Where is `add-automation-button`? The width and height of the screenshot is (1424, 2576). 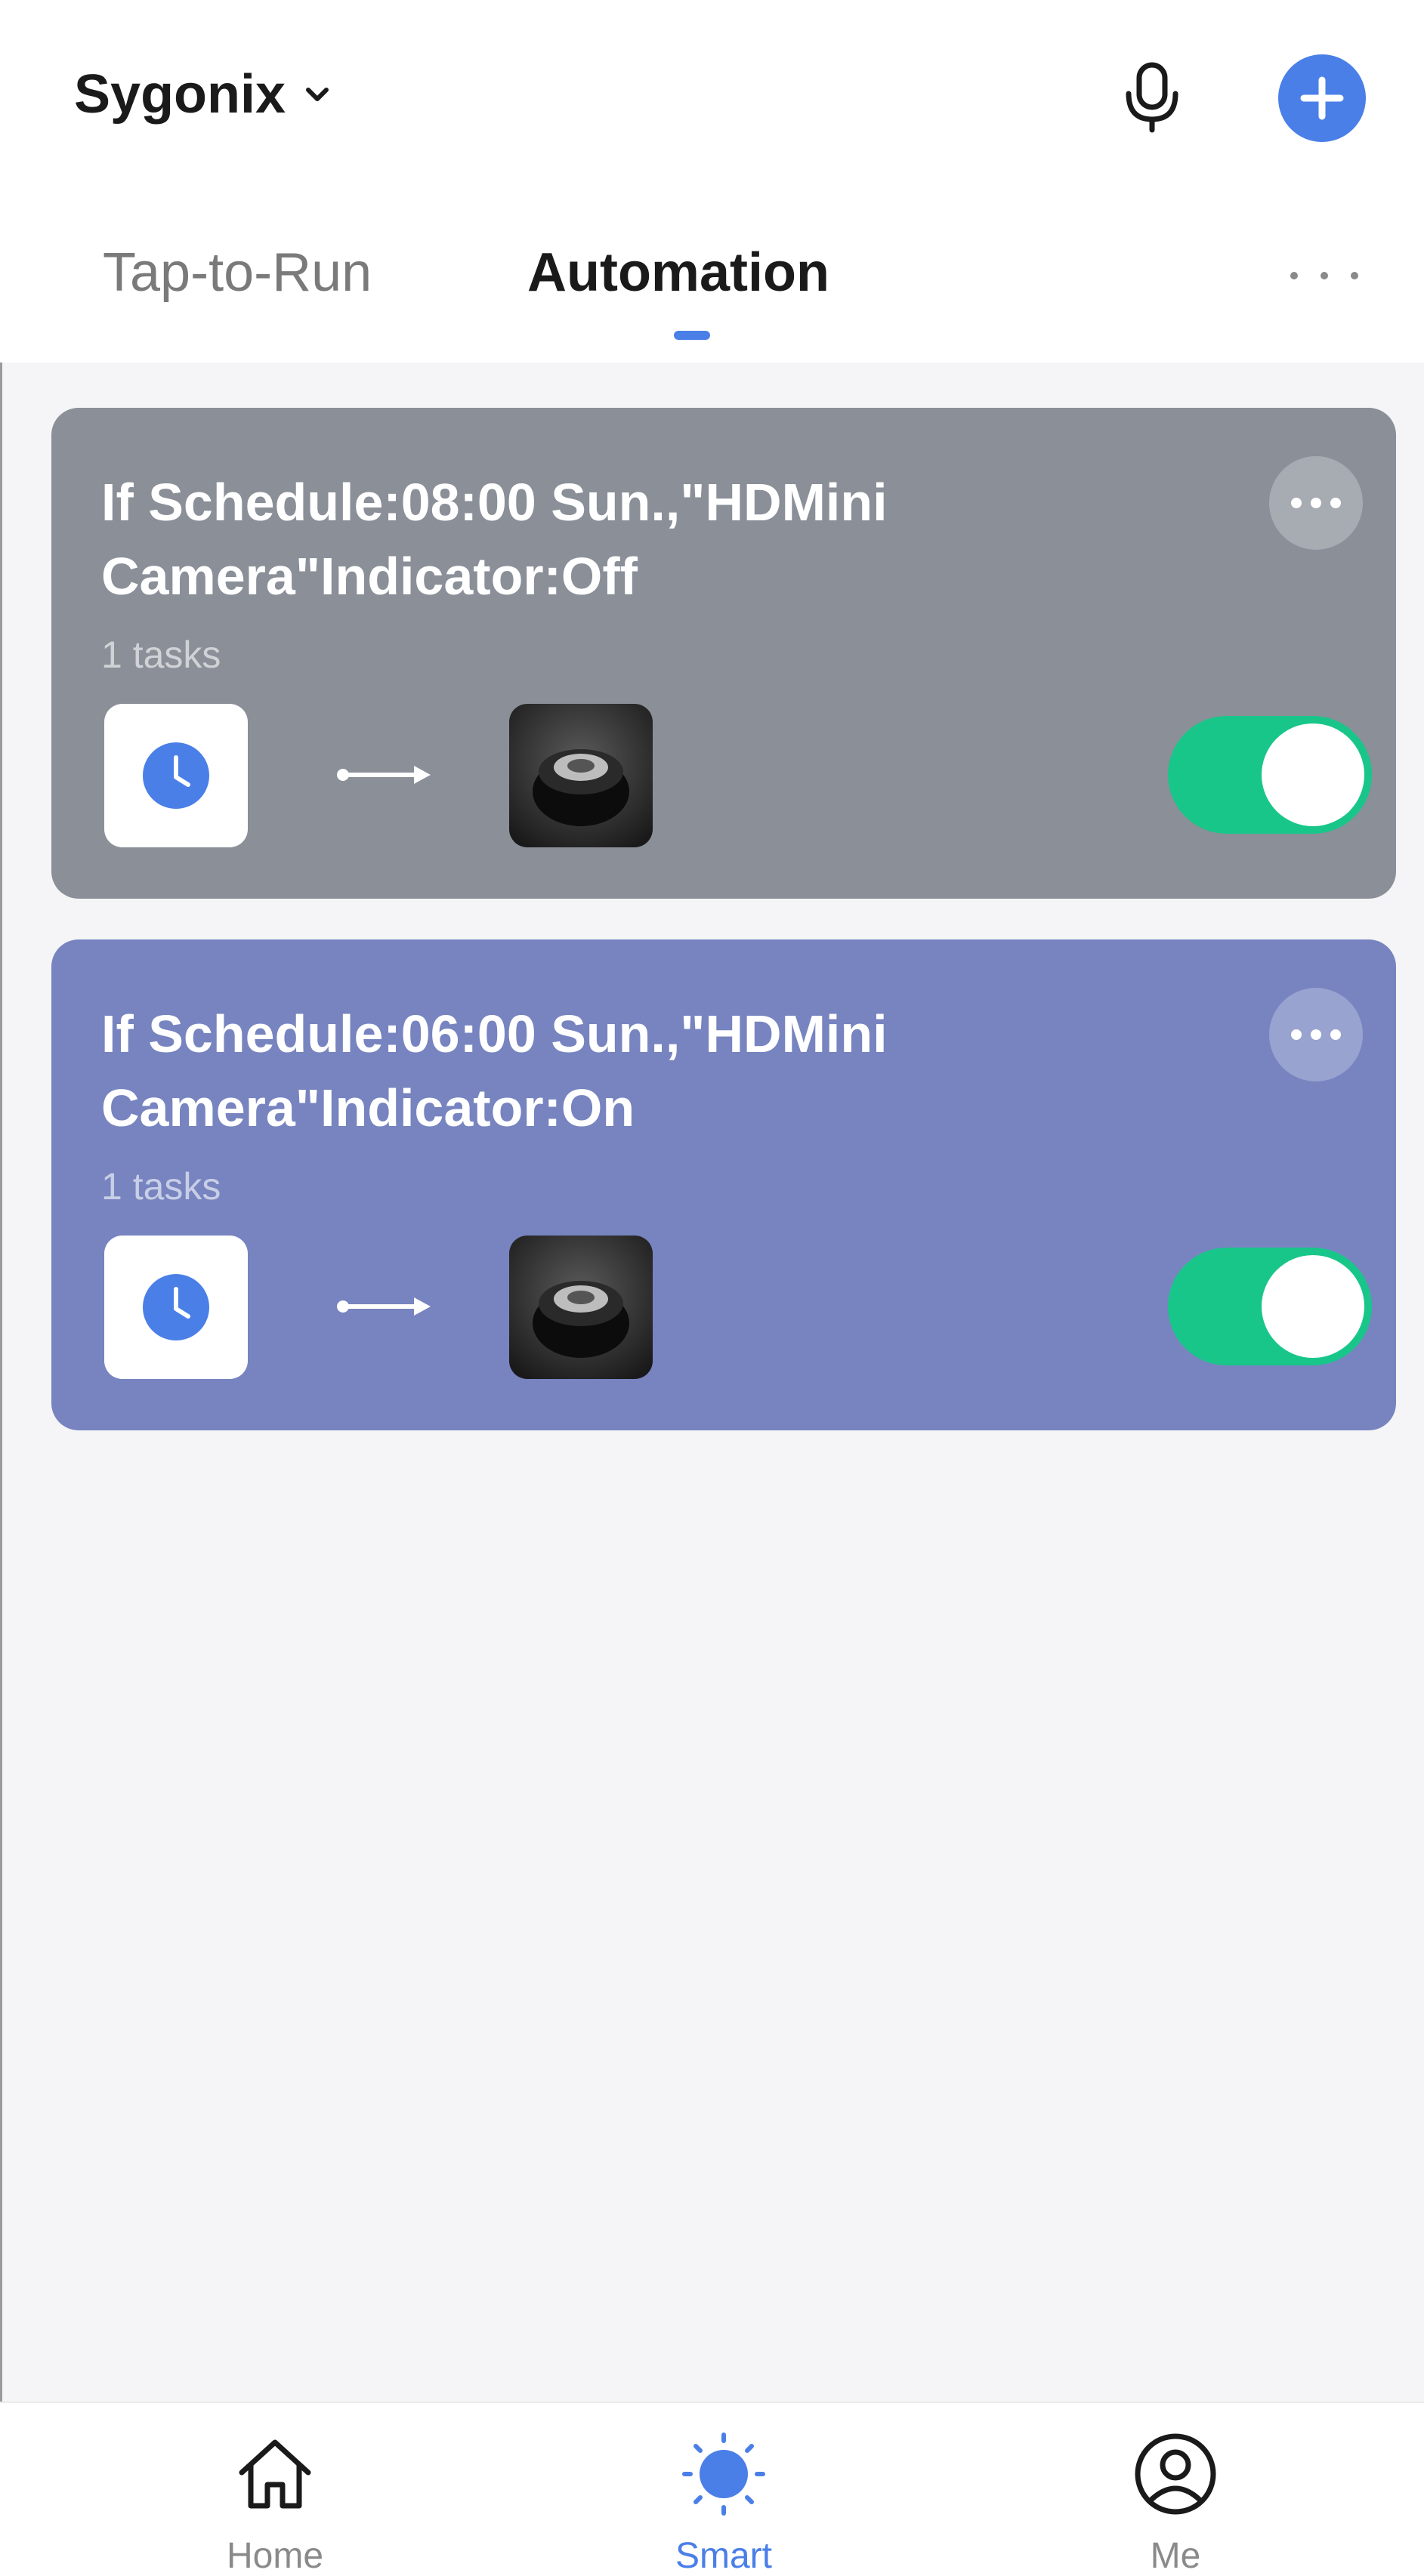
add-automation-button is located at coordinates (1322, 98).